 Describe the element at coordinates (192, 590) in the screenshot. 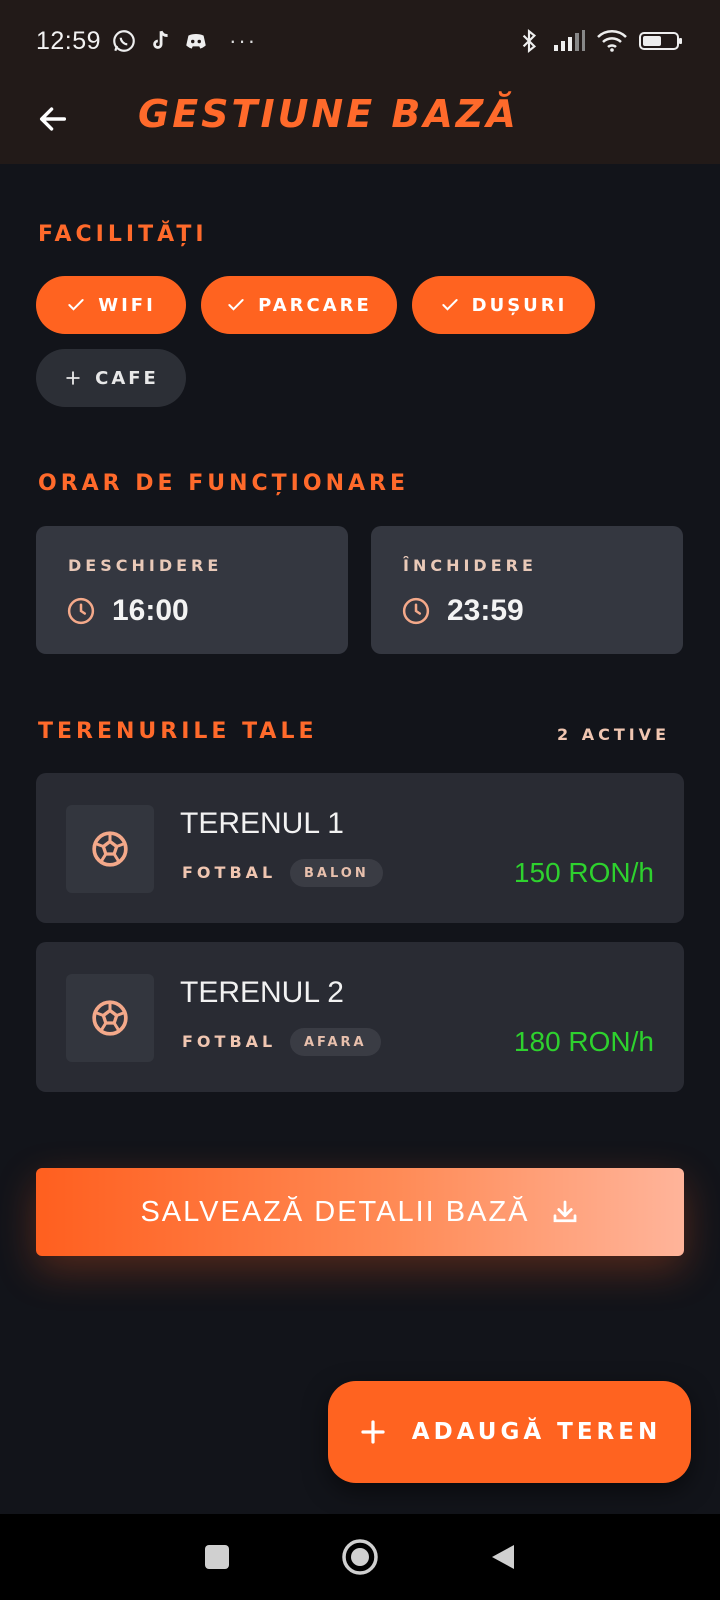

I see `opening-time-card: DESCHIDERE 16:00` at that location.